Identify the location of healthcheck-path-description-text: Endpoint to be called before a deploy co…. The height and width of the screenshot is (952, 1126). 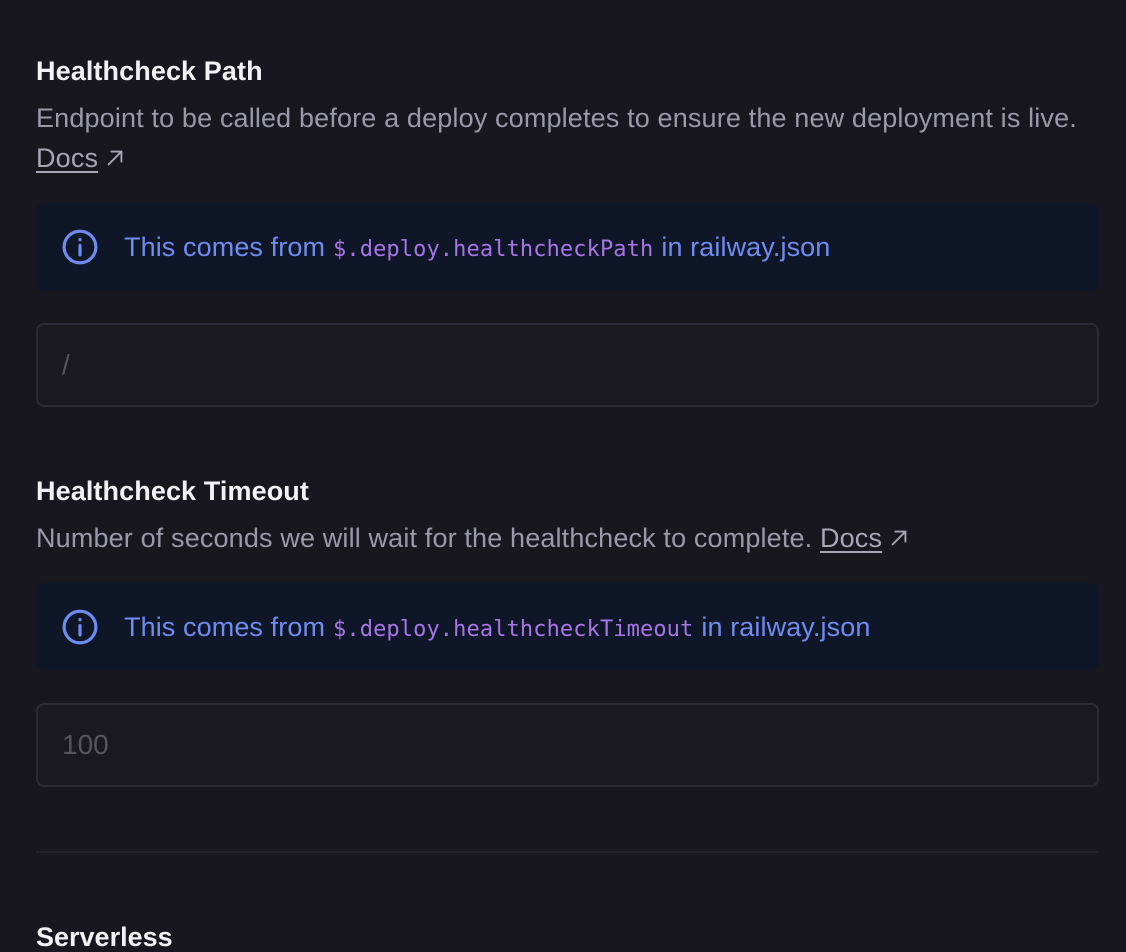
(556, 118).